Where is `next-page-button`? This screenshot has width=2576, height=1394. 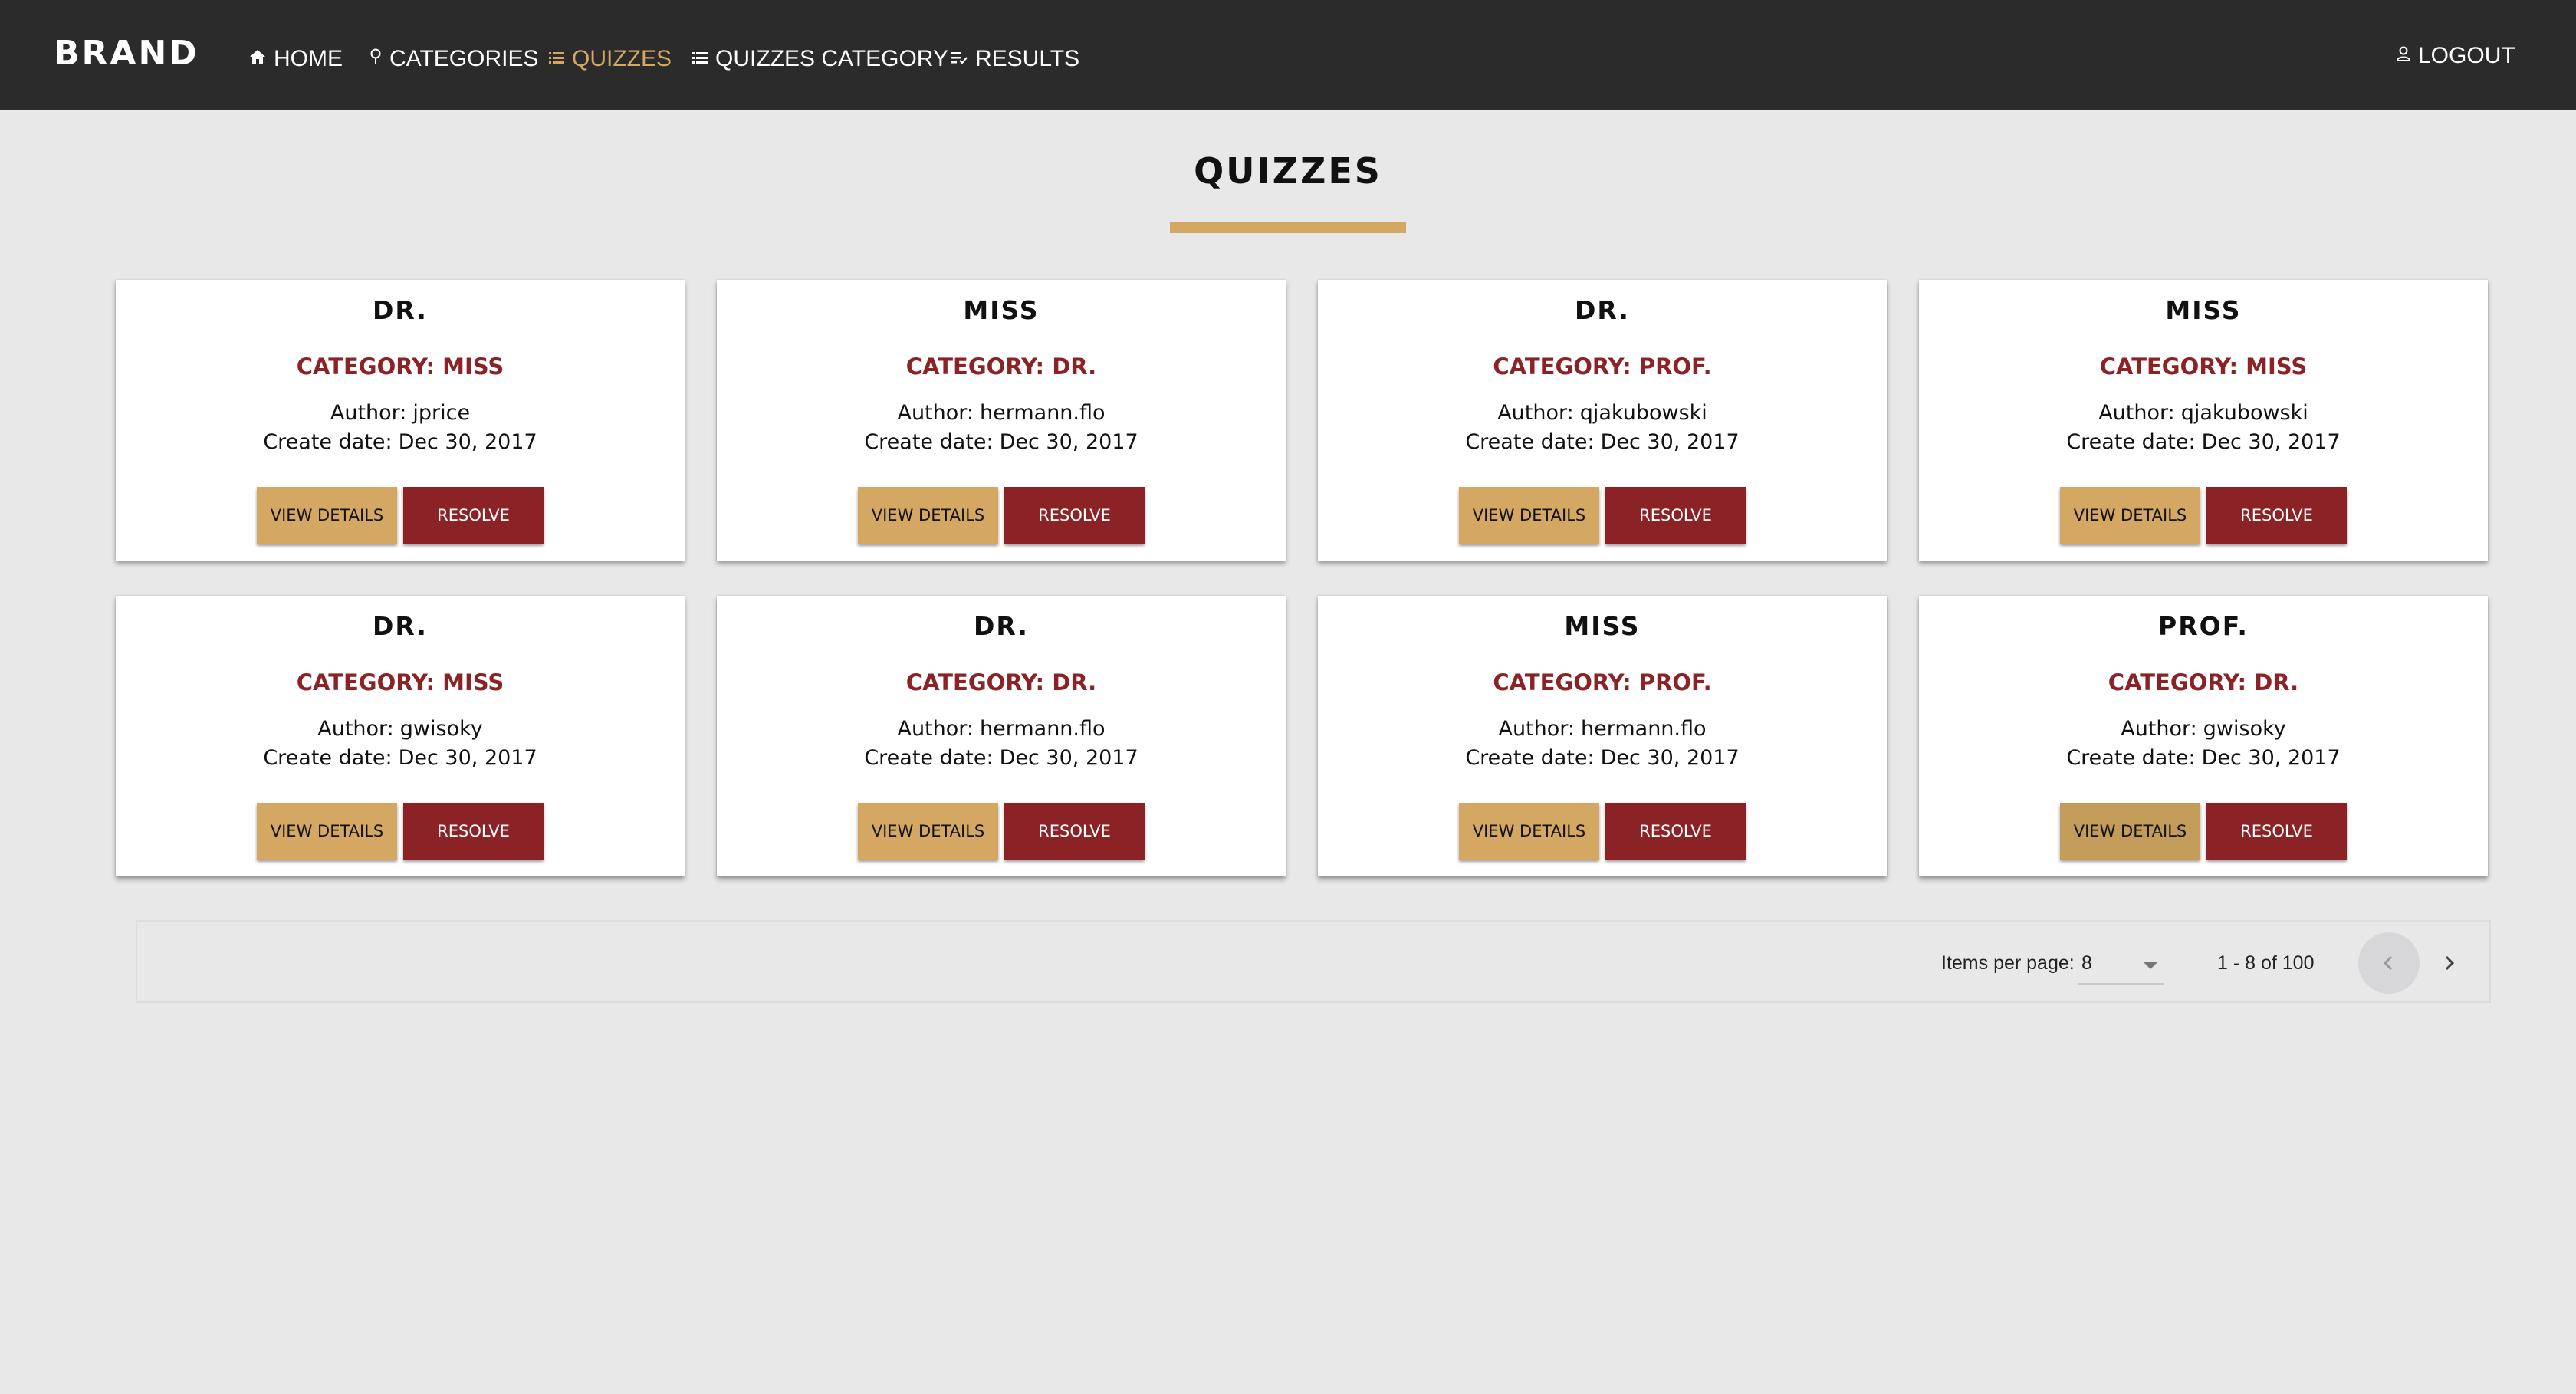 next-page-button is located at coordinates (2448, 963).